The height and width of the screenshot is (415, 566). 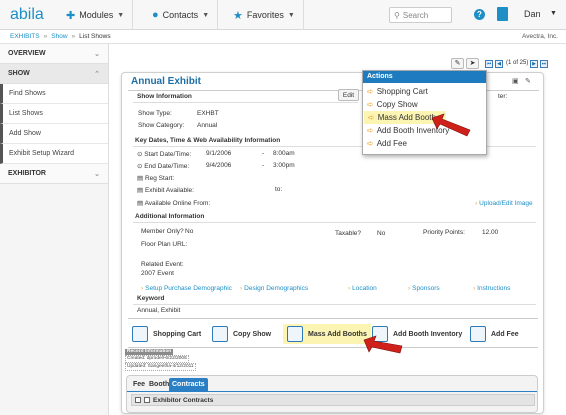 I want to click on exhibitor-contracts-header: Exhibitor Contracts, so click(x=333, y=400).